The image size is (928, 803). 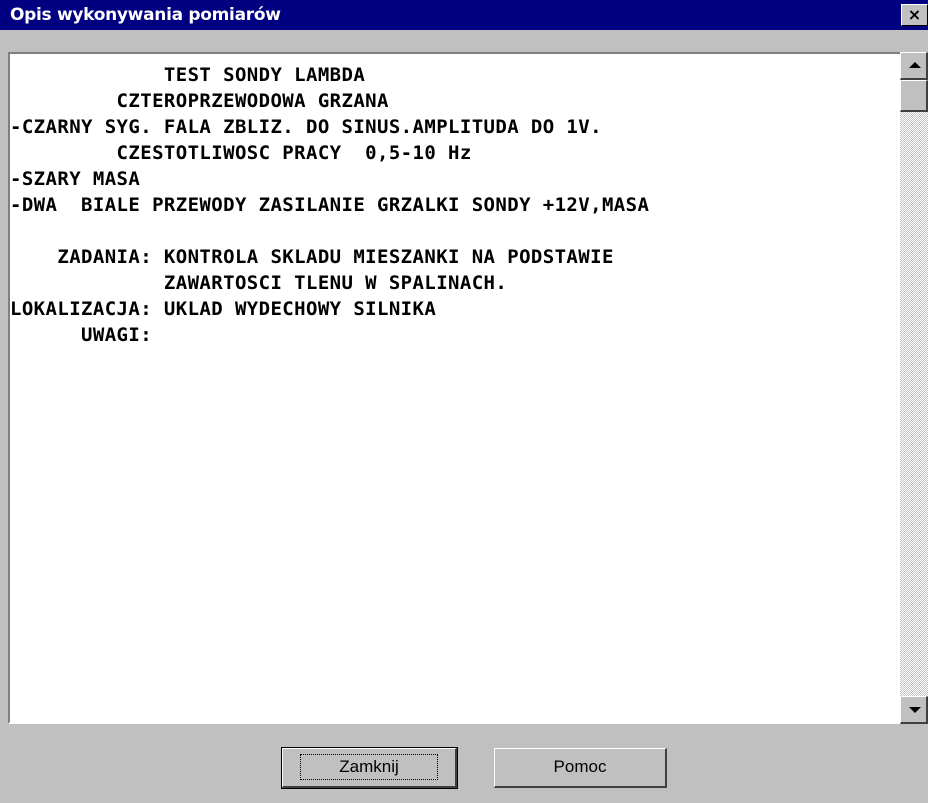 I want to click on window-title: Opis wykonywania pomiarów, so click(x=145, y=15).